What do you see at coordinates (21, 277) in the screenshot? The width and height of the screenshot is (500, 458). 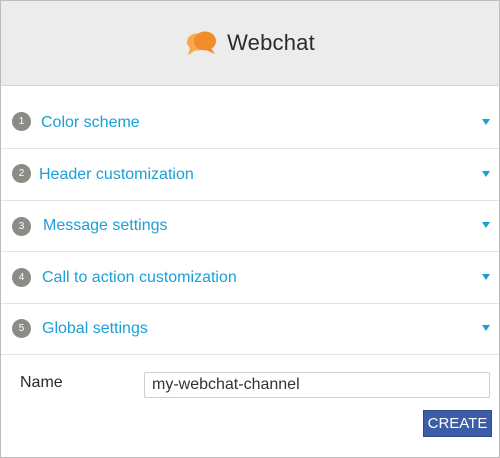 I see `step-number-badge: 4` at bounding box center [21, 277].